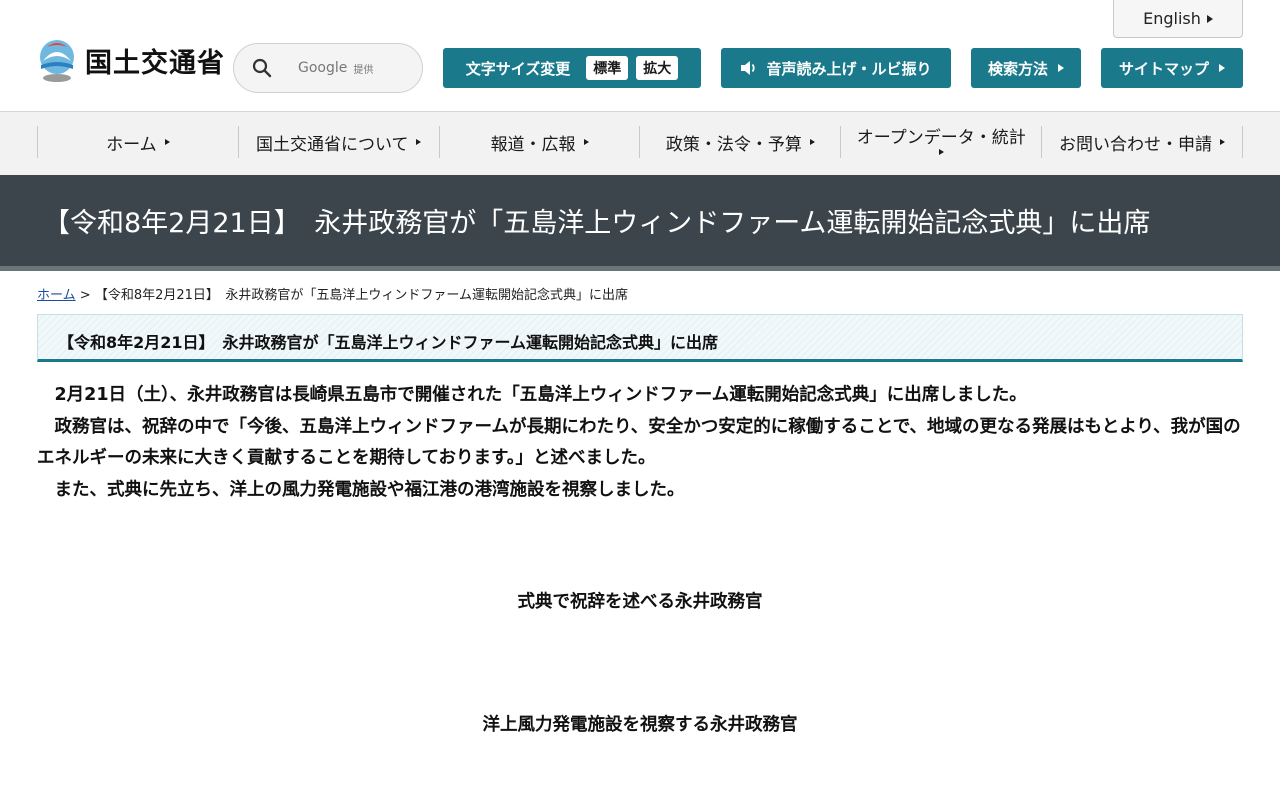 The image size is (1280, 800). I want to click on sitemap-button: サイトマップ, so click(1172, 68).